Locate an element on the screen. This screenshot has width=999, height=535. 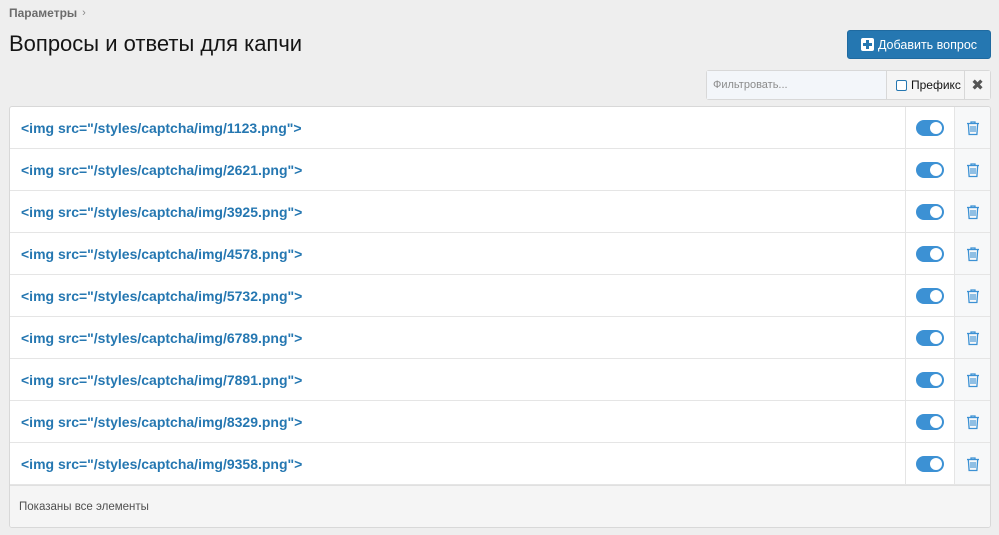
table-row: <img src="/styles/captcha/img/1123.png"> is located at coordinates (500, 128).